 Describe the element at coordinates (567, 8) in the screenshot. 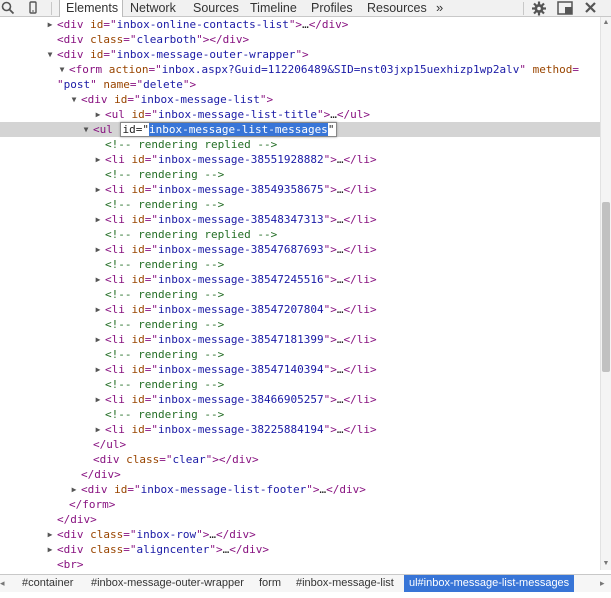

I see `dock-side-icon` at that location.